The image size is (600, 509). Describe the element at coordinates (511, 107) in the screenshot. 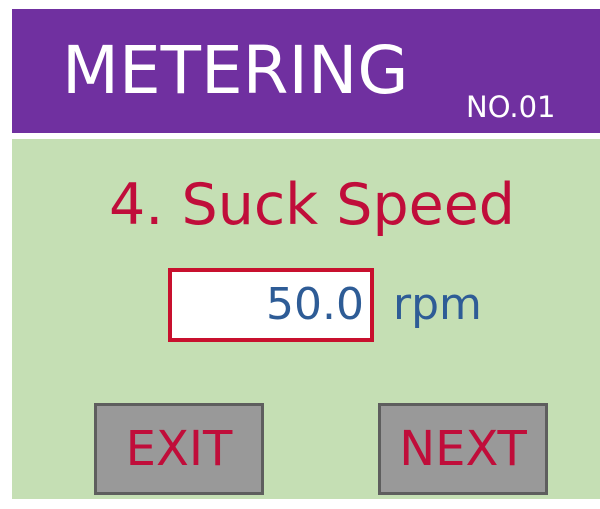

I see `machine-number: NO.01` at that location.